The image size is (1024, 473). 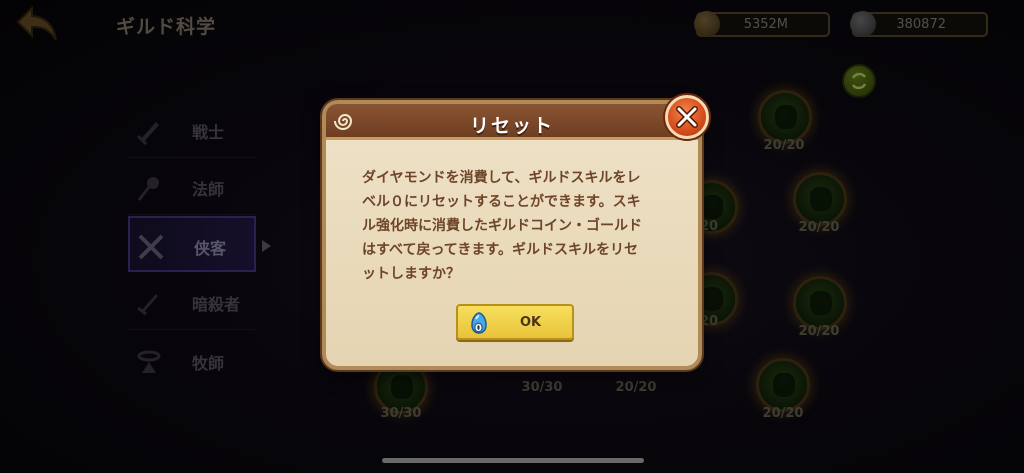 I want to click on close-icon, so click(x=687, y=117).